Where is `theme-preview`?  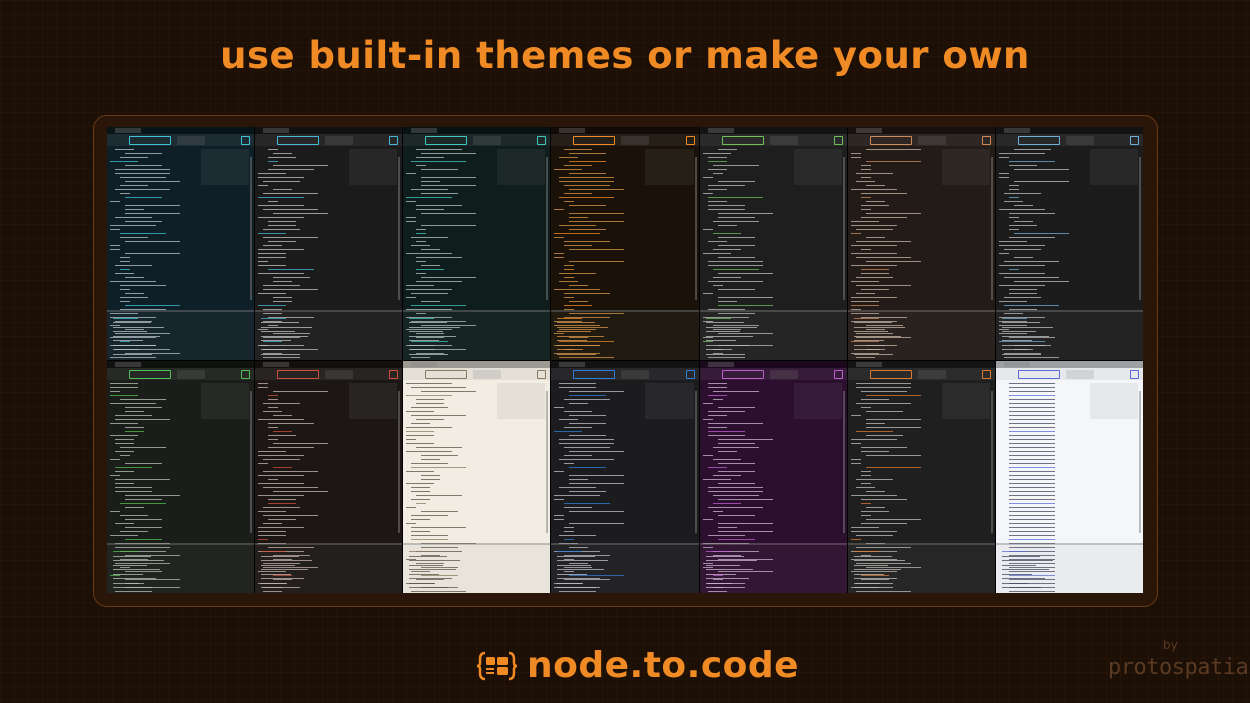
theme-preview is located at coordinates (625, 243).